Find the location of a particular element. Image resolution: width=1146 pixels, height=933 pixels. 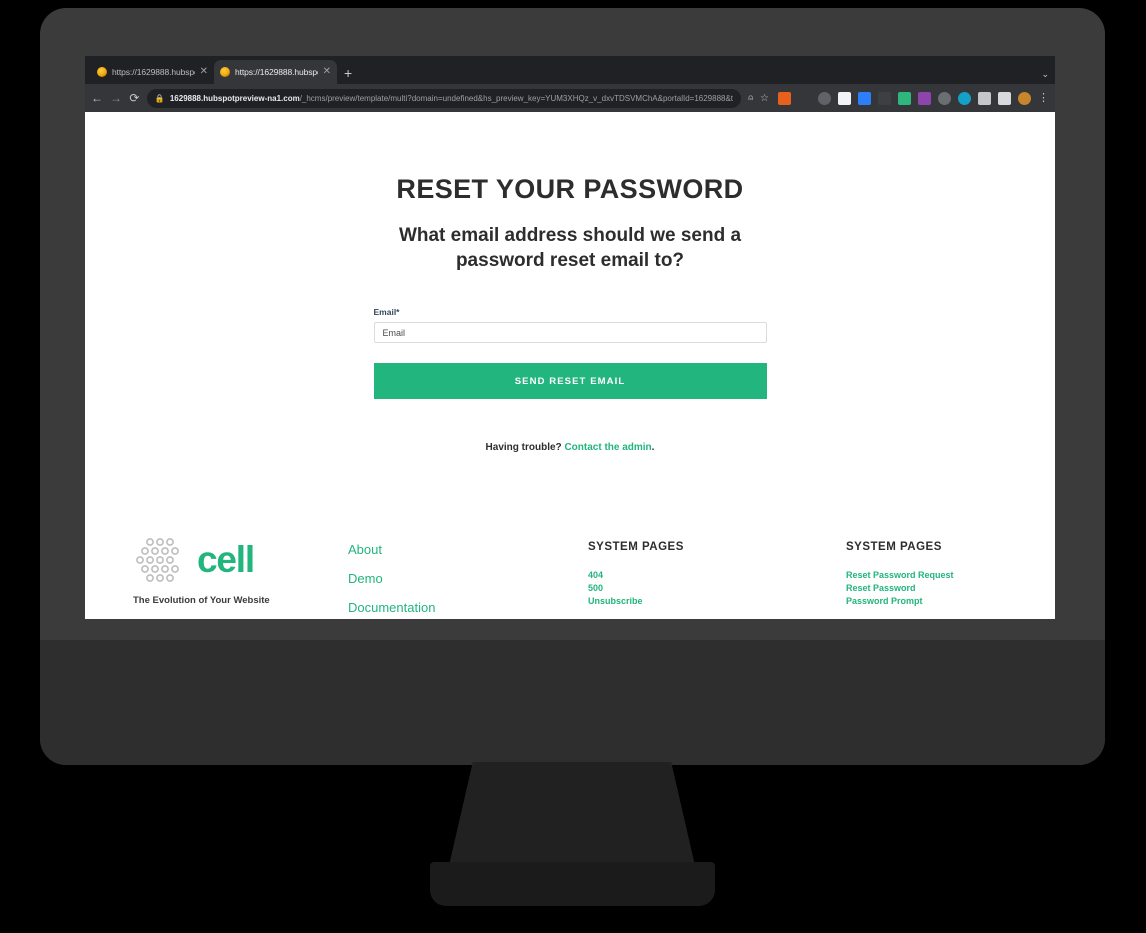

help-line: Having trouble? Contact the admin. is located at coordinates (570, 447).